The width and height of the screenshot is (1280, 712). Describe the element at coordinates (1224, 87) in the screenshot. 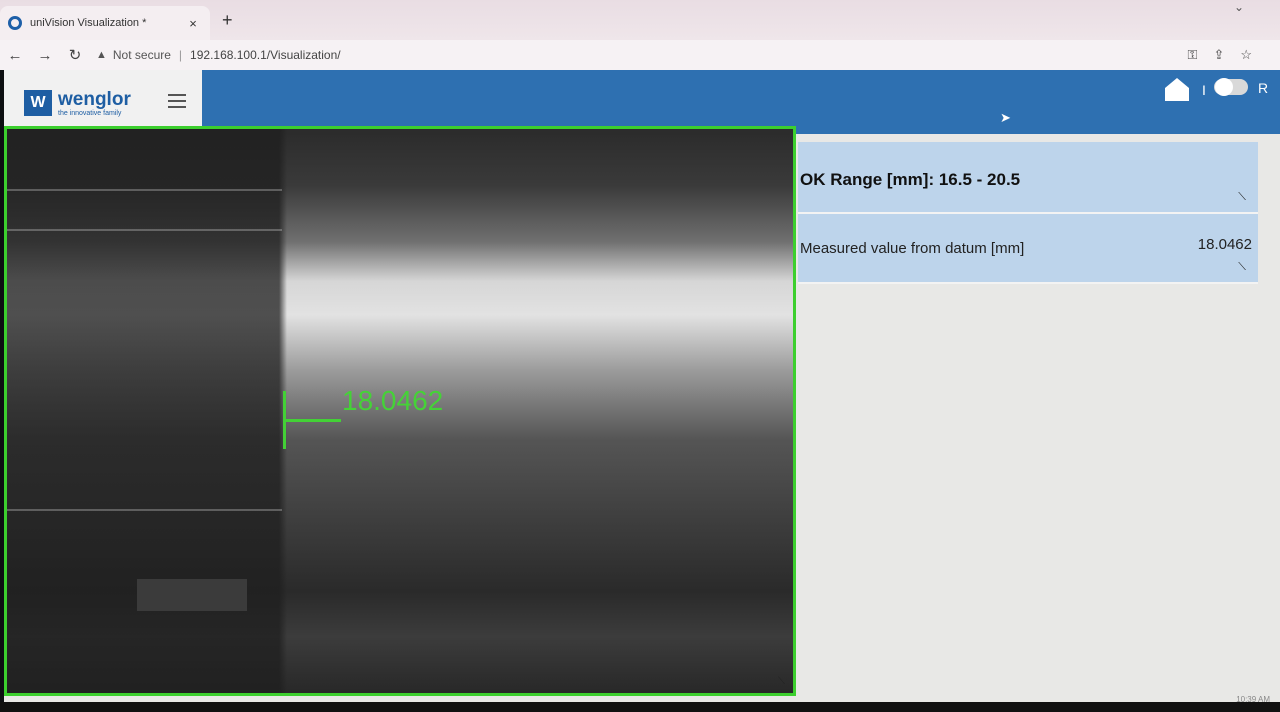

I see `toggle-knob` at that location.